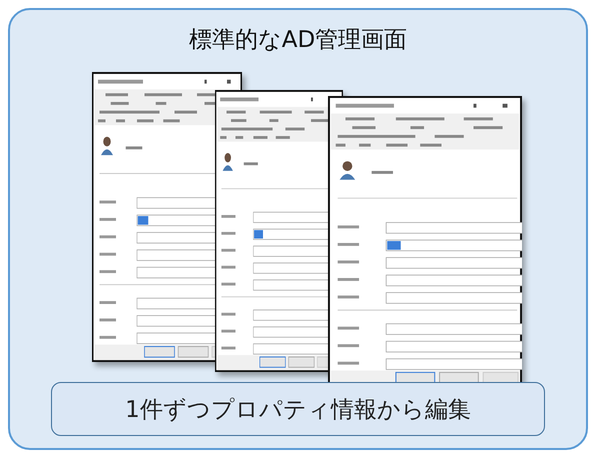 This screenshot has width=596, height=457. I want to click on caption-banner: 1件ずつプロパティ情報から編集, so click(298, 409).